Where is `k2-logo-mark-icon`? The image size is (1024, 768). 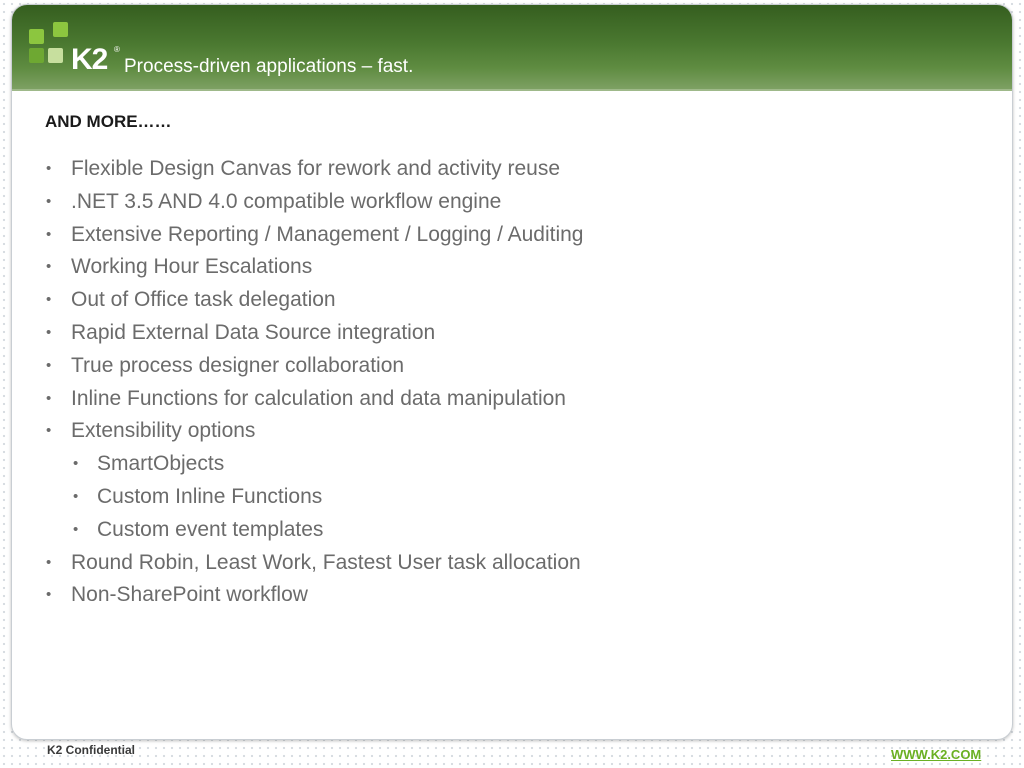 k2-logo-mark-icon is located at coordinates (50, 43).